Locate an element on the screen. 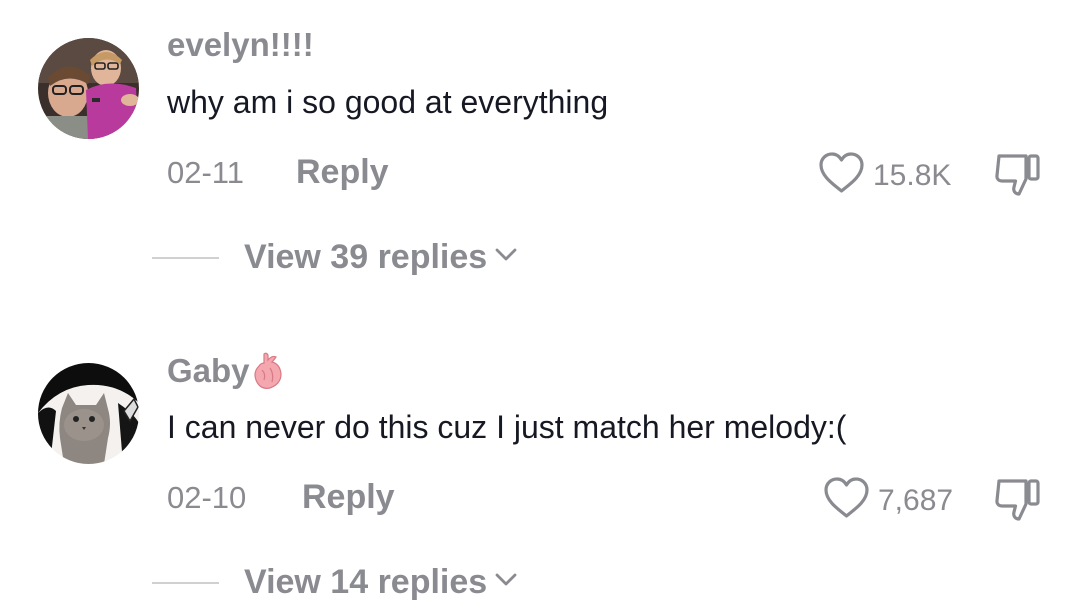 This screenshot has height=611, width=1080. like-count: 15.8K is located at coordinates (912, 175).